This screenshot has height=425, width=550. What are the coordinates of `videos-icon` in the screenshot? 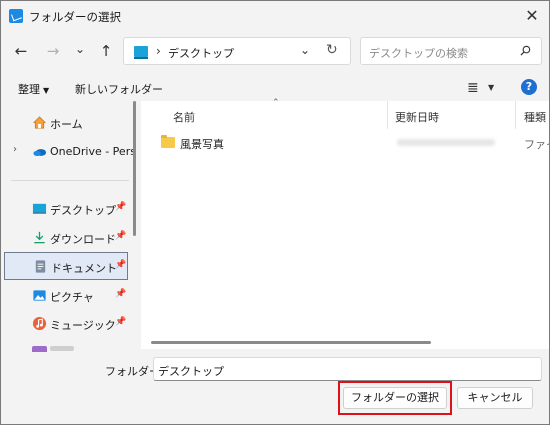 It's located at (39, 349).